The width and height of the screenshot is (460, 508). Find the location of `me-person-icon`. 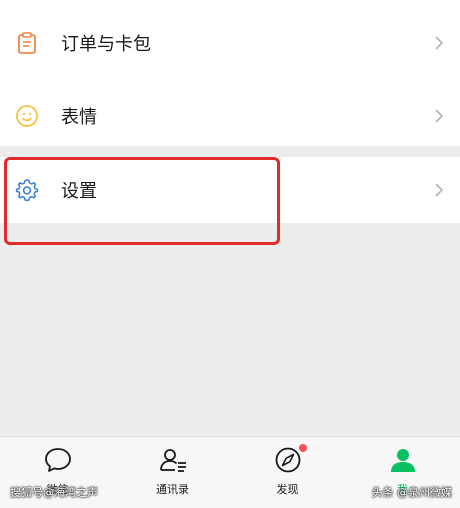

me-person-icon is located at coordinates (402, 460).